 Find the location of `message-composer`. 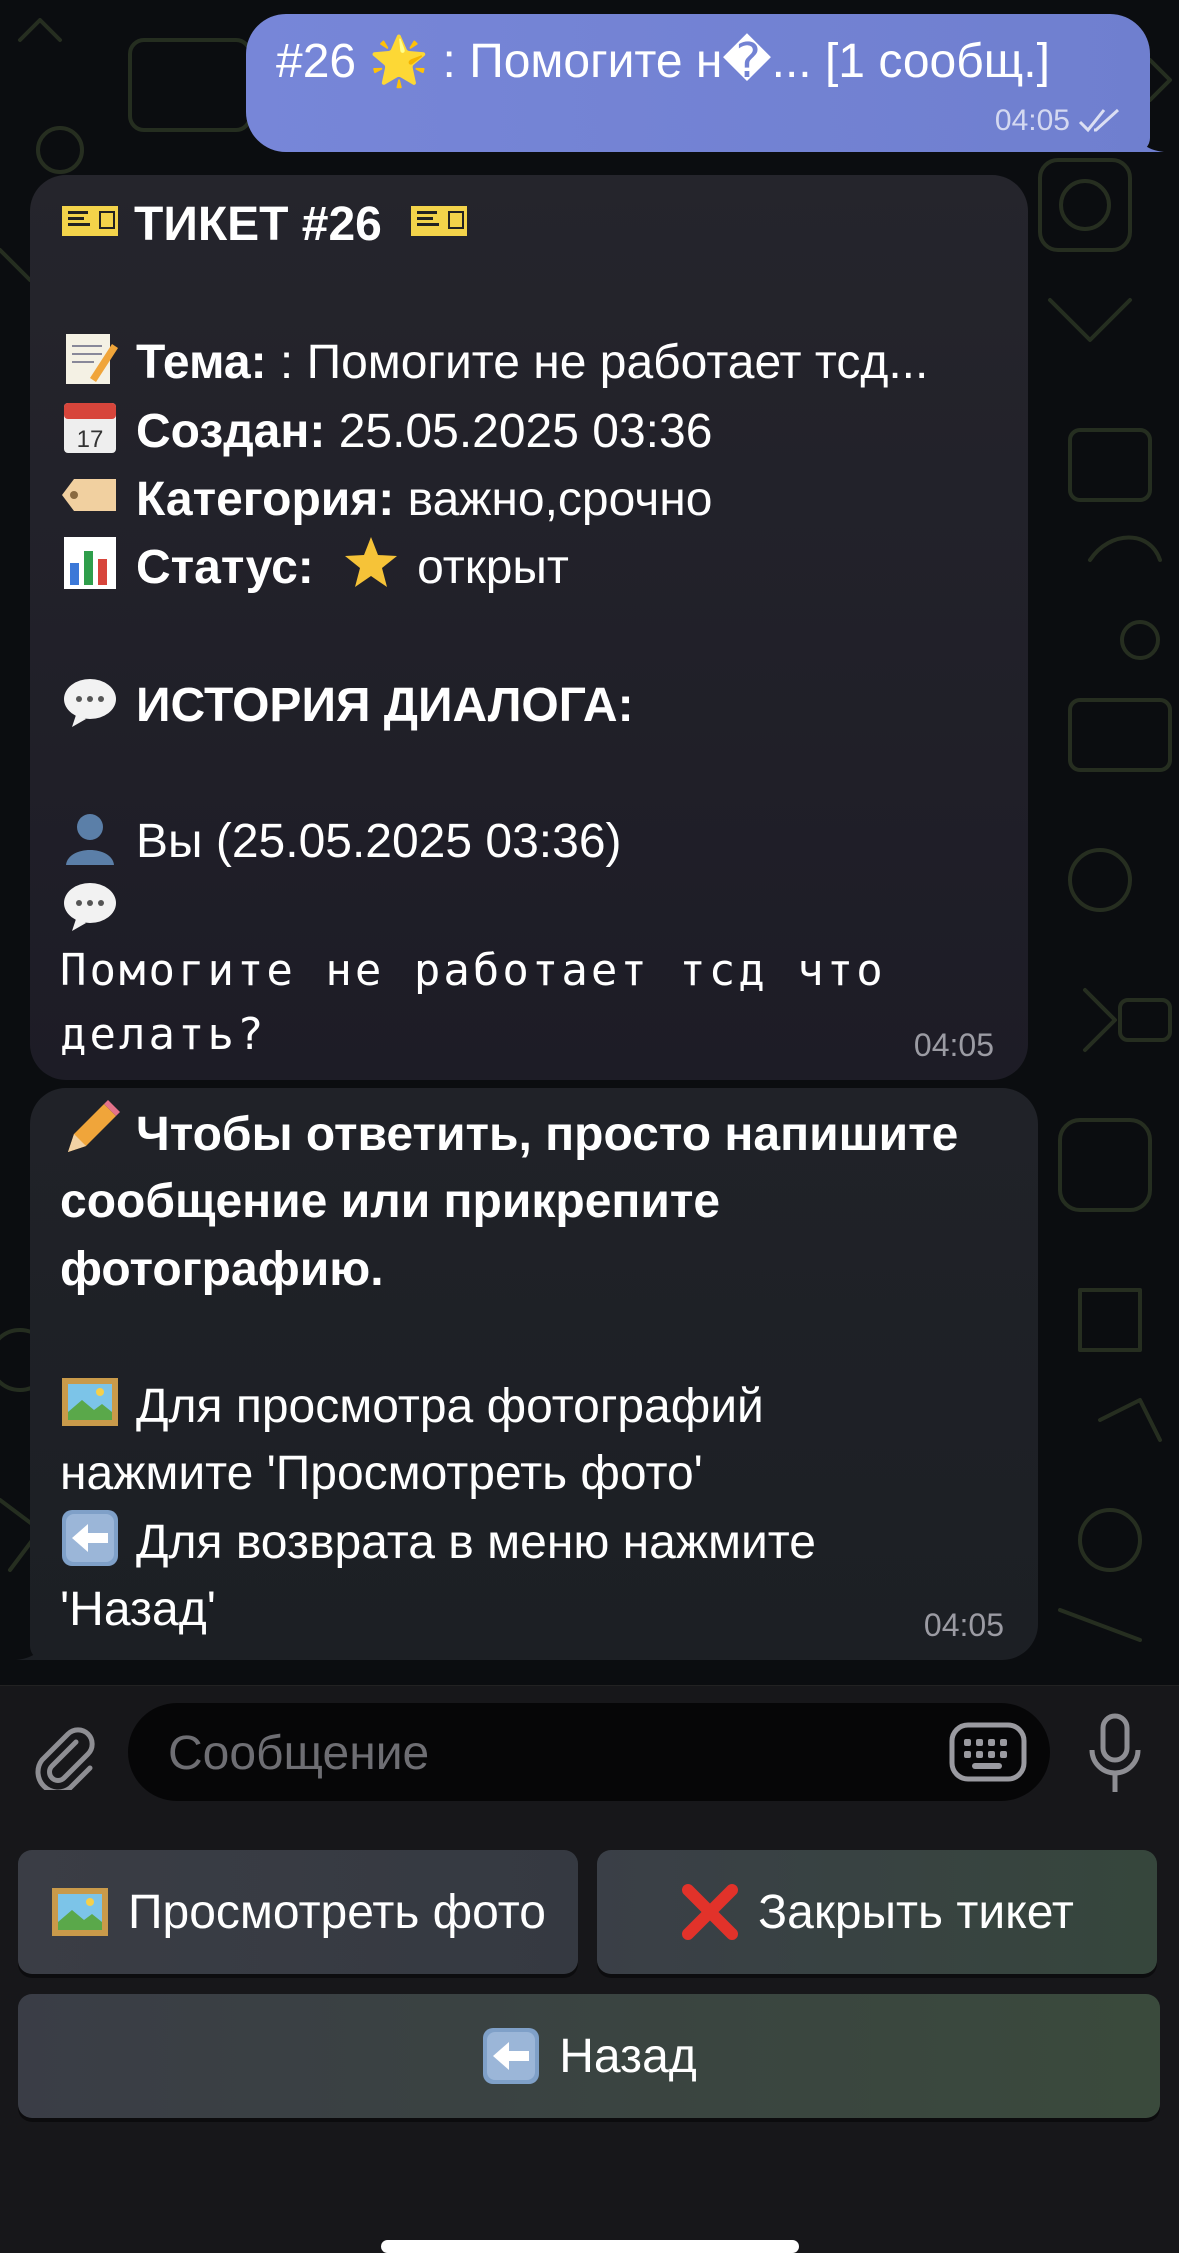

message-composer is located at coordinates (589, 1753).